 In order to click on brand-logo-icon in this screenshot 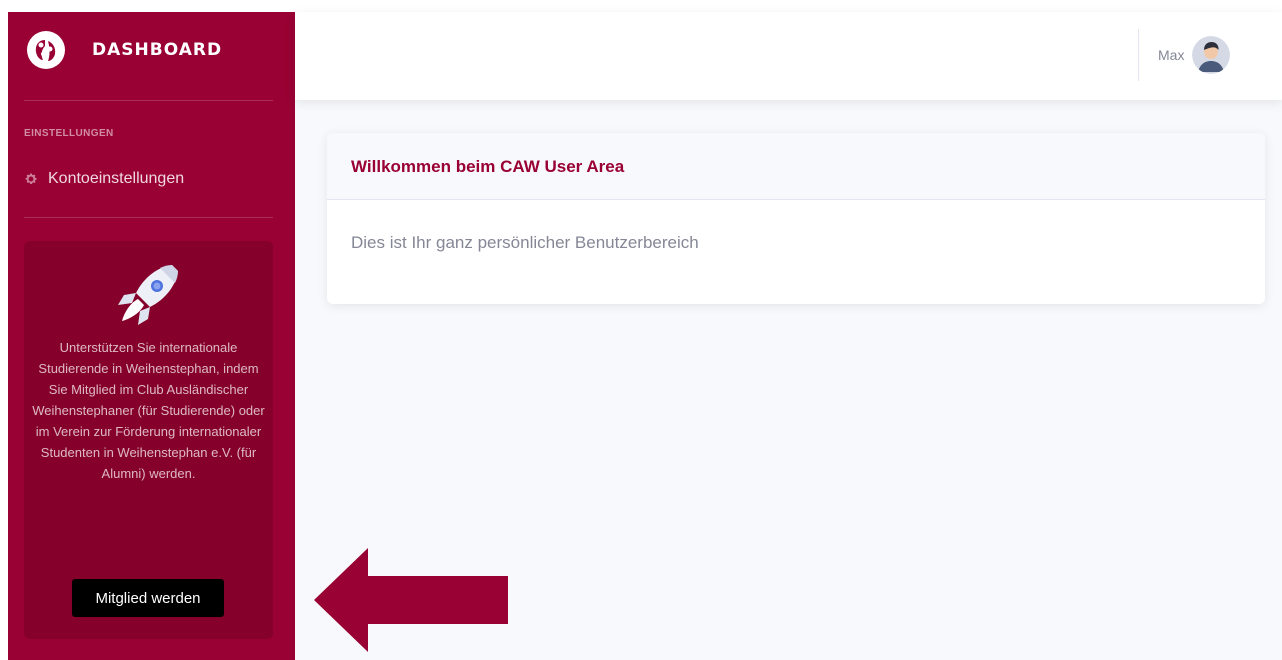, I will do `click(46, 50)`.